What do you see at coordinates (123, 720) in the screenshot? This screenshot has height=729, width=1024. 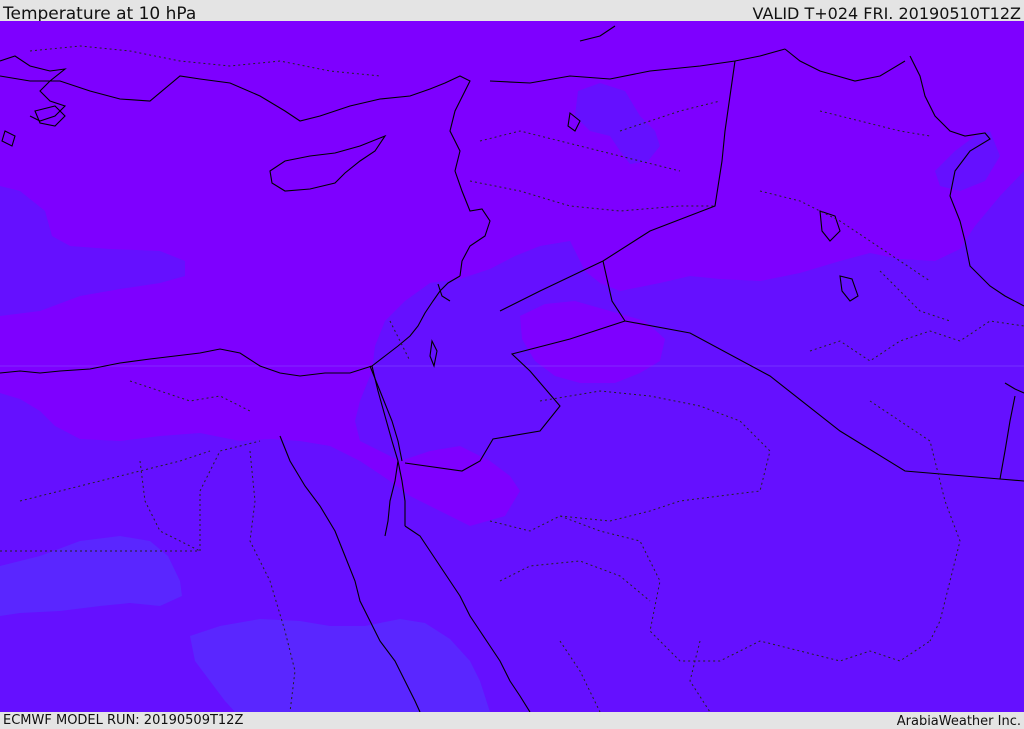 I see `model-run-label: ECMWF MODEL RUN: 20190509T12Z` at bounding box center [123, 720].